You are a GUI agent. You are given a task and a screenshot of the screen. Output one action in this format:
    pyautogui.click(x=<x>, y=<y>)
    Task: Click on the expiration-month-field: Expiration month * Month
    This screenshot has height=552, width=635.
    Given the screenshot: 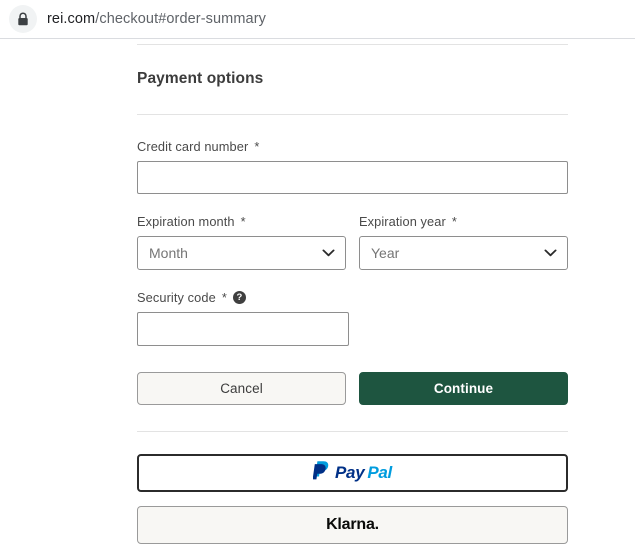 What is the action you would take?
    pyautogui.click(x=241, y=242)
    